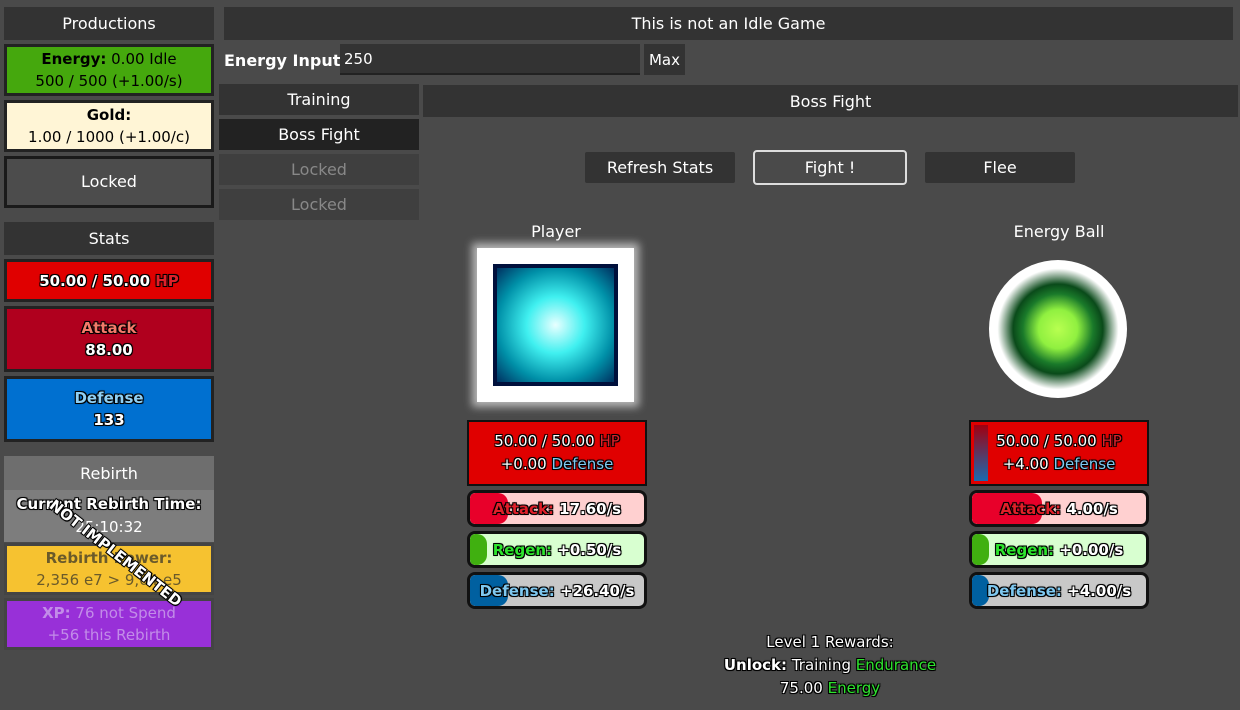  Describe the element at coordinates (1025, 464) in the screenshot. I see `enemy-def-value: +4.00` at that location.